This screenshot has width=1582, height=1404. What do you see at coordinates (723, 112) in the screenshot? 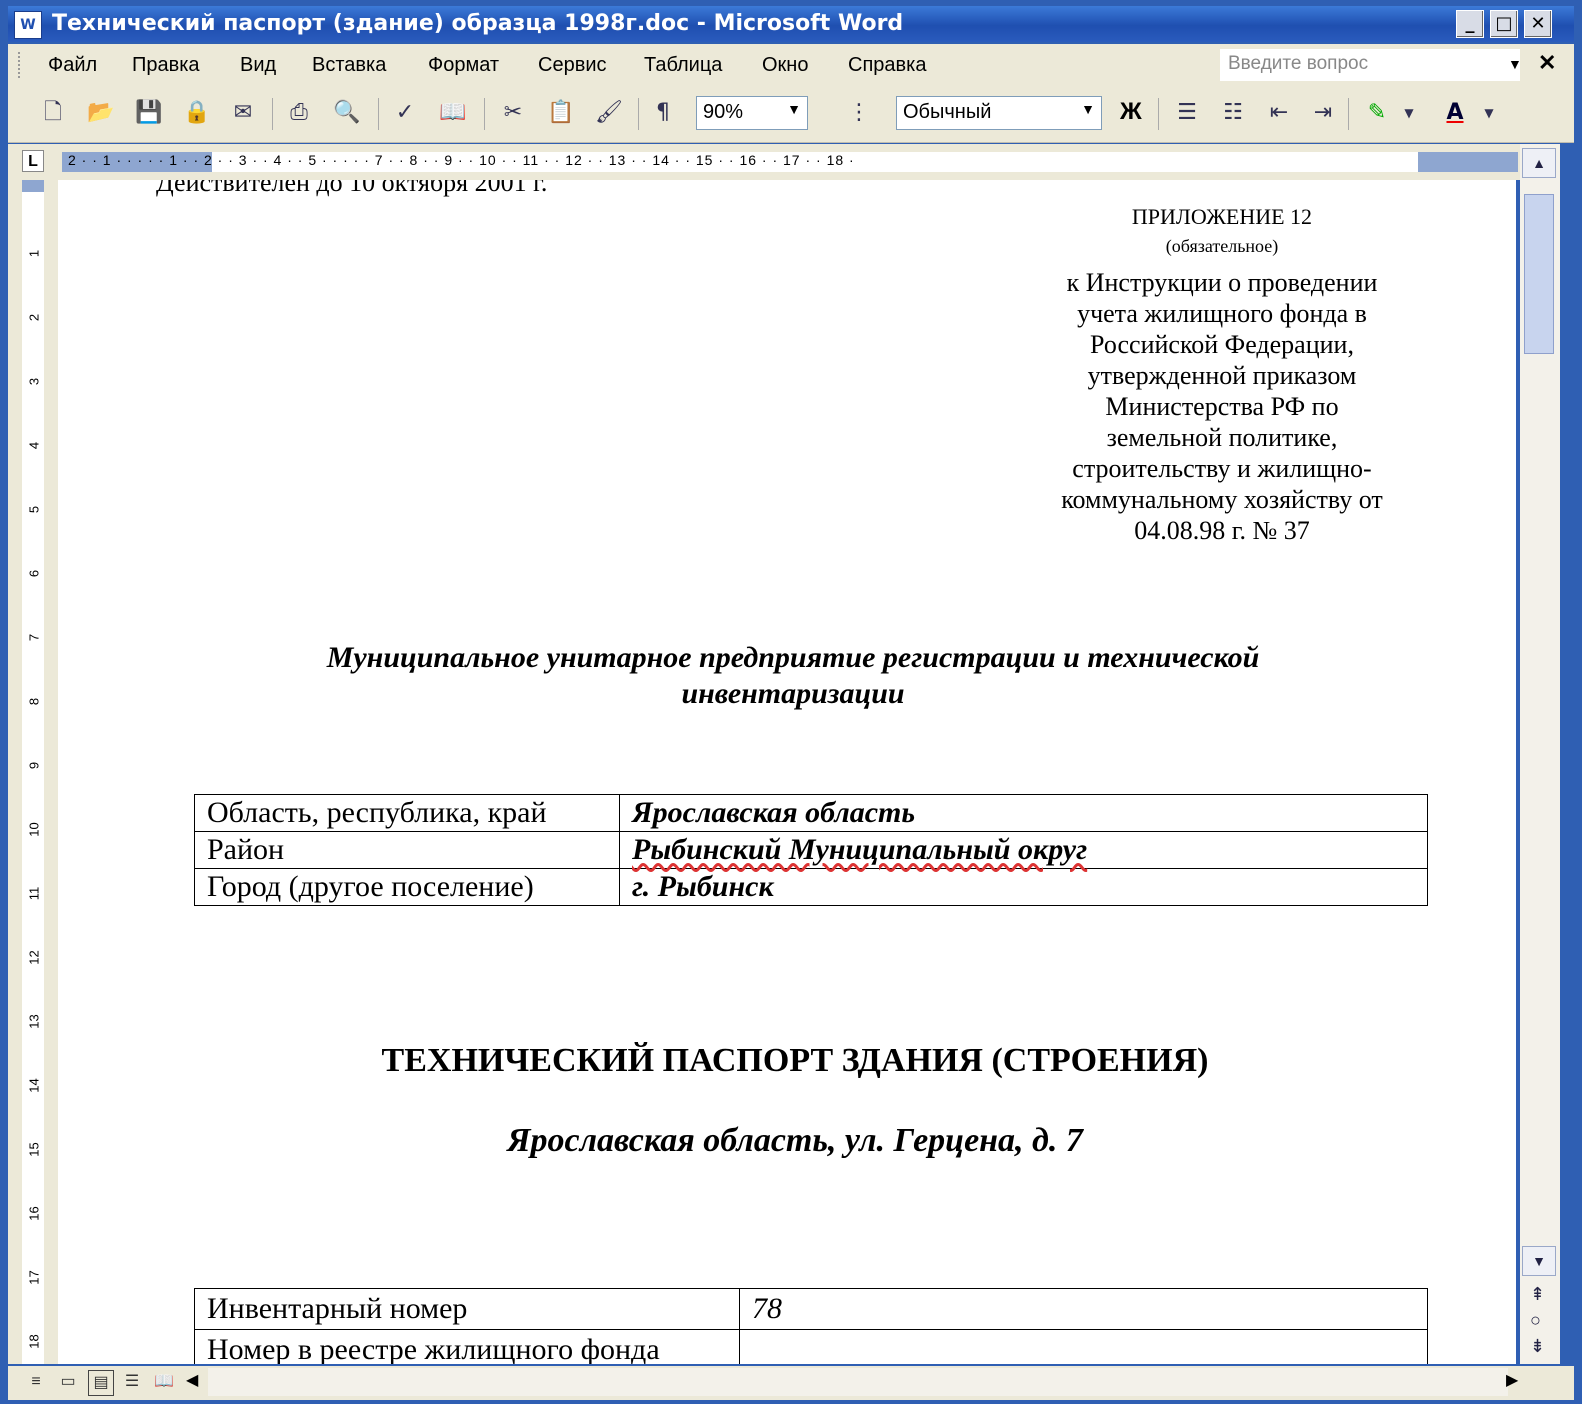
I see `zoom-value: 90%` at bounding box center [723, 112].